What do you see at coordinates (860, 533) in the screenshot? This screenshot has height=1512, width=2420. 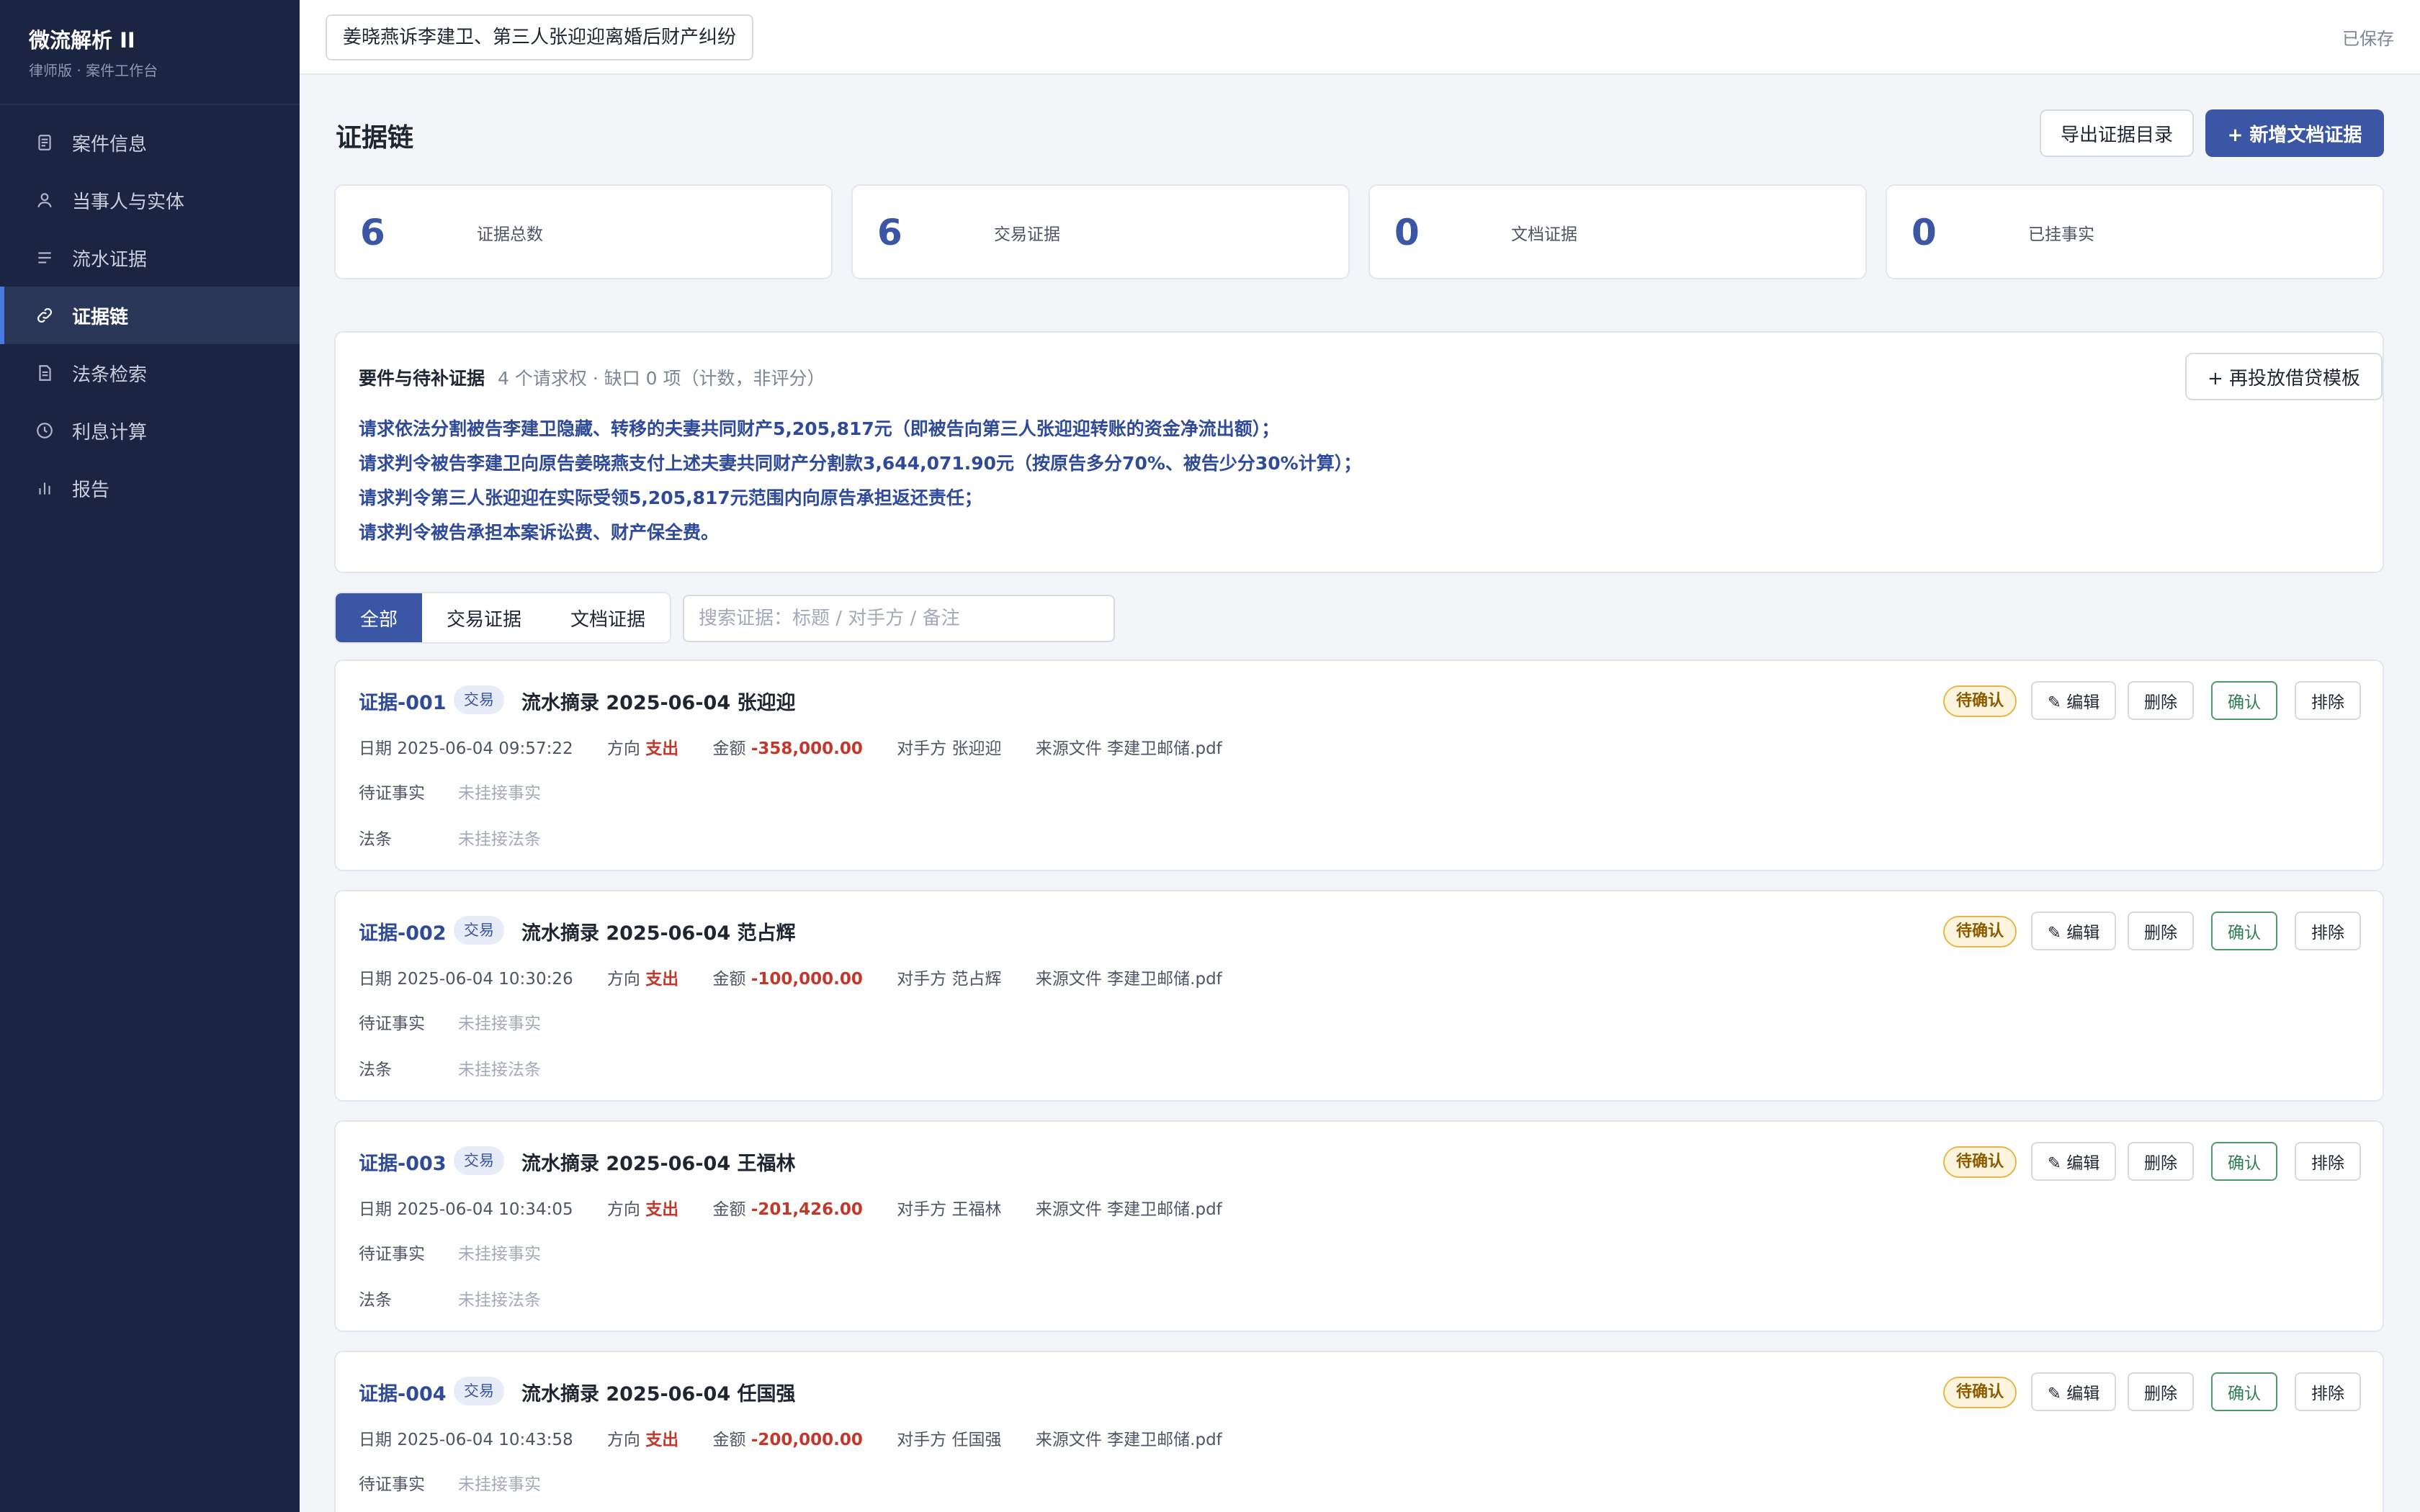 I see `claim-item: 请求判令被告承担本案诉讼费、财产保全费。` at bounding box center [860, 533].